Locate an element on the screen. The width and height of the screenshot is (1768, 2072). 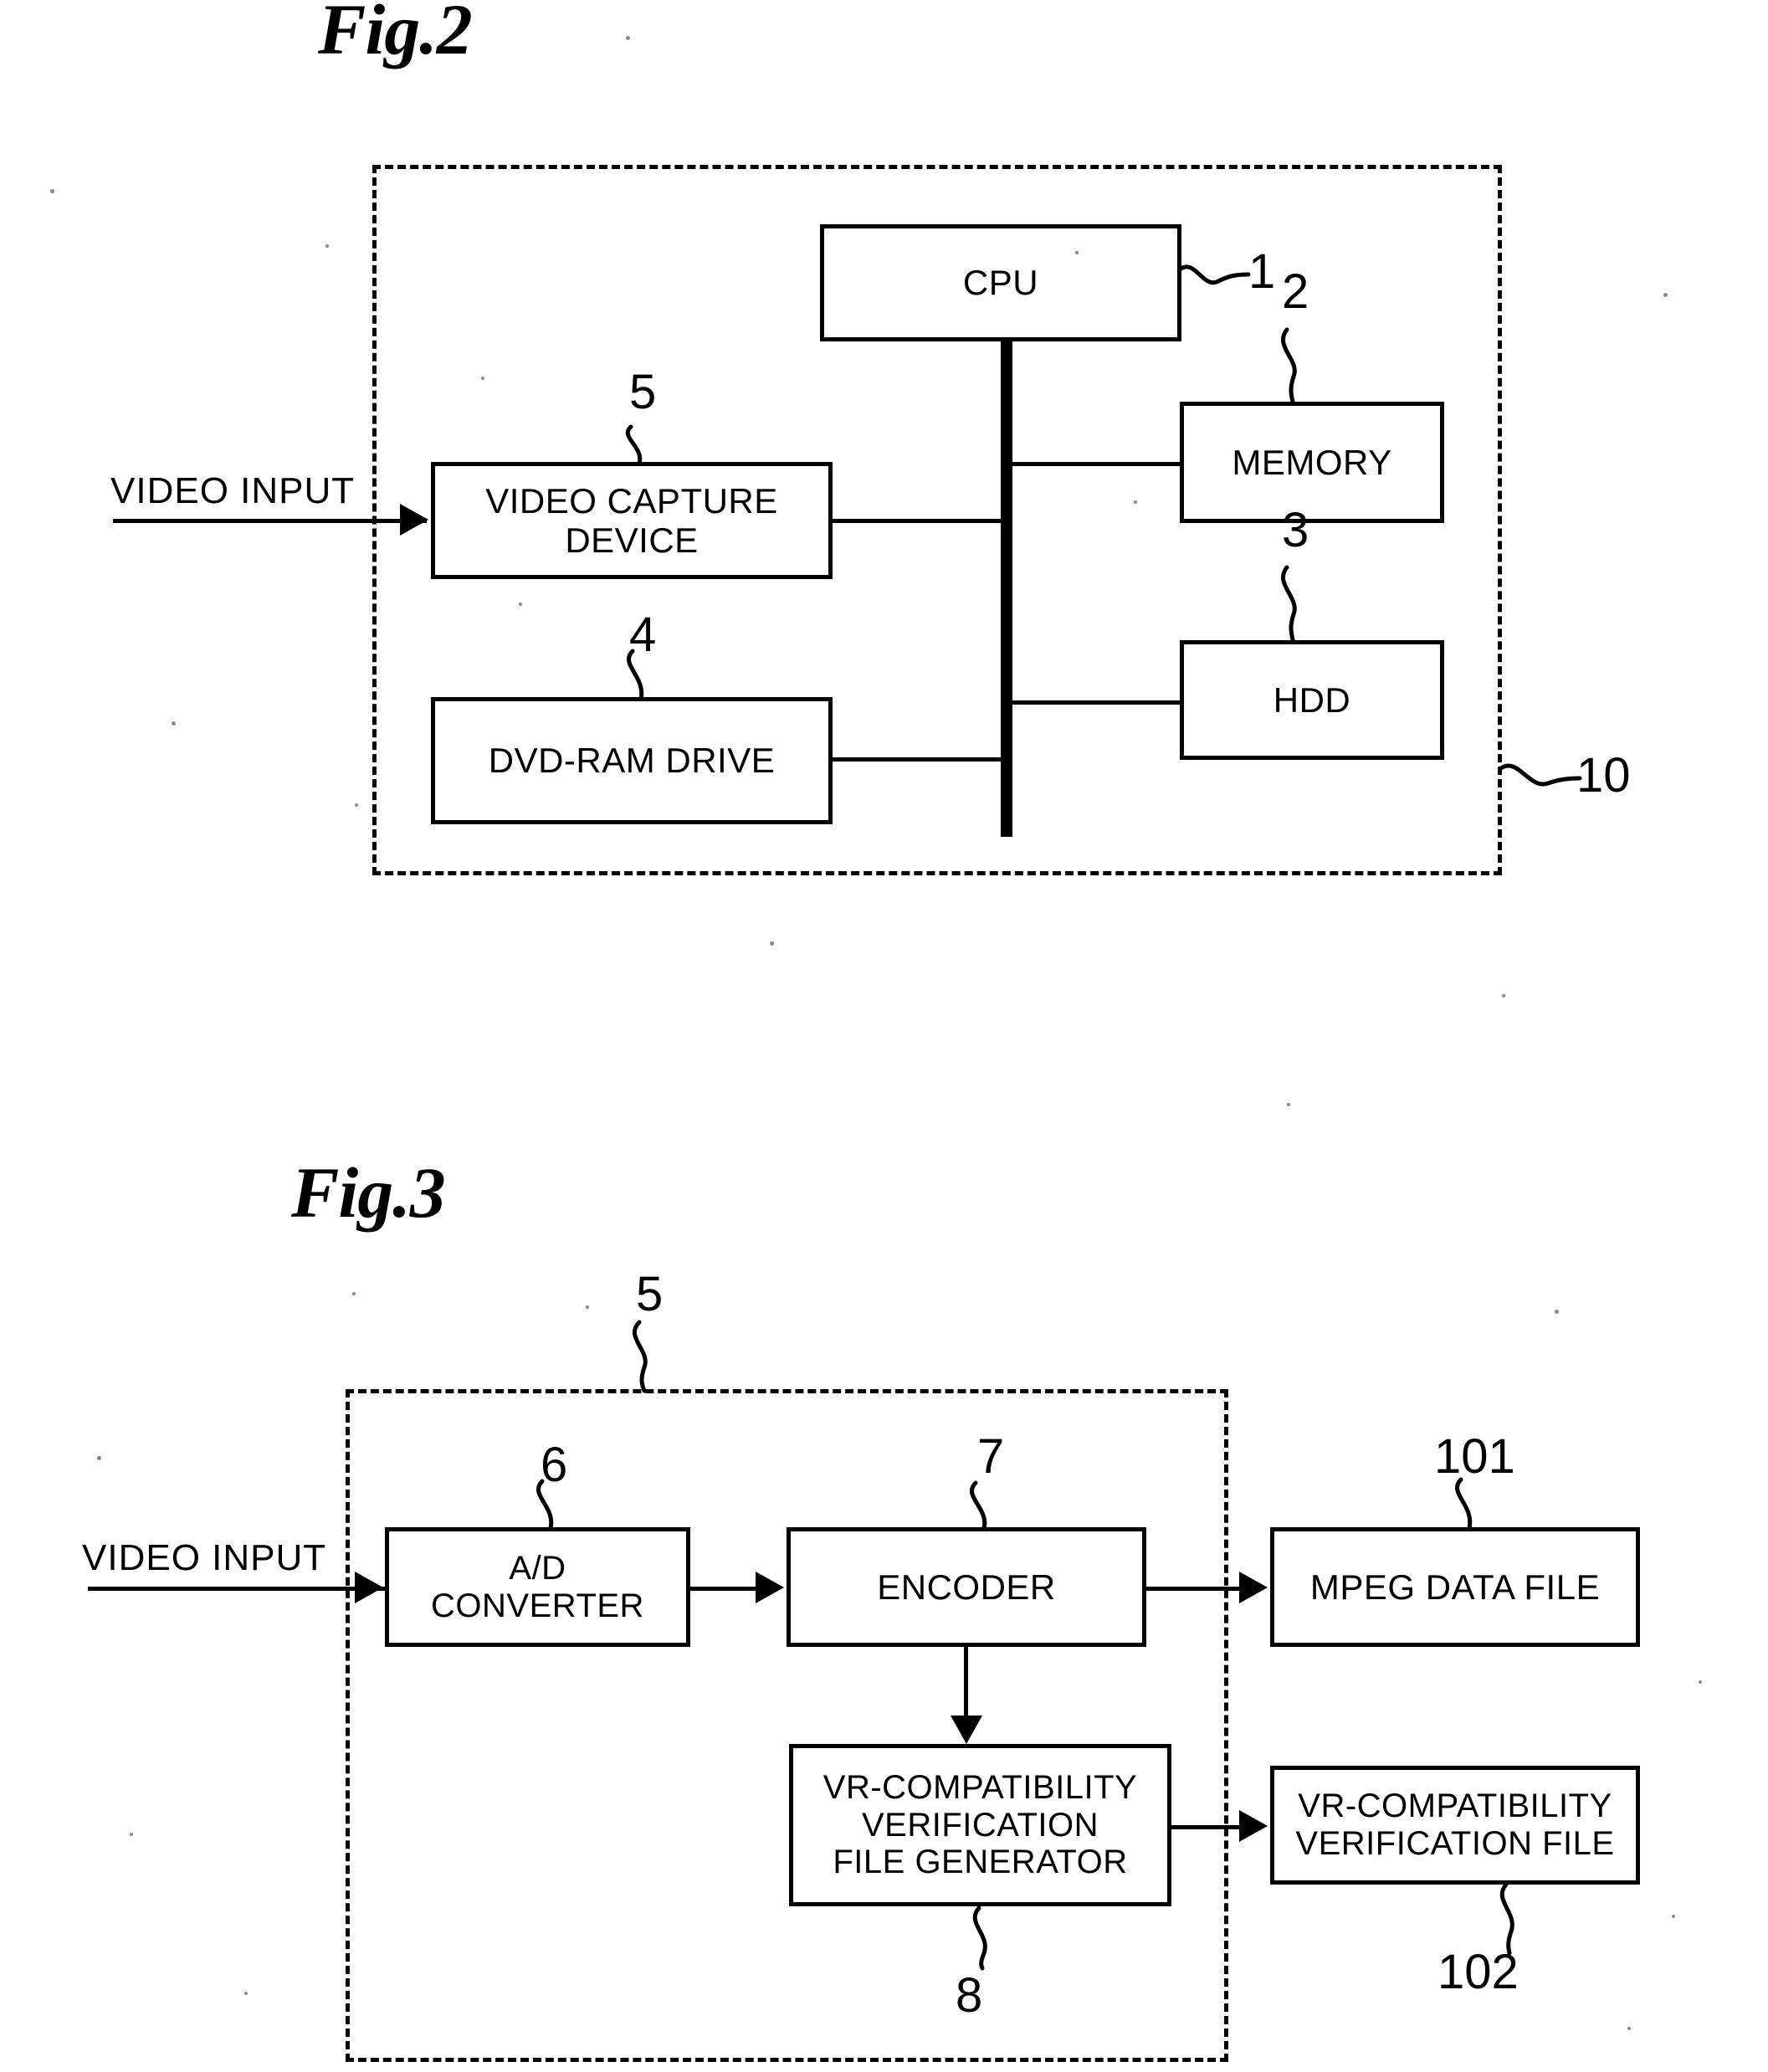
fig2-video-input-line is located at coordinates (270, 521).